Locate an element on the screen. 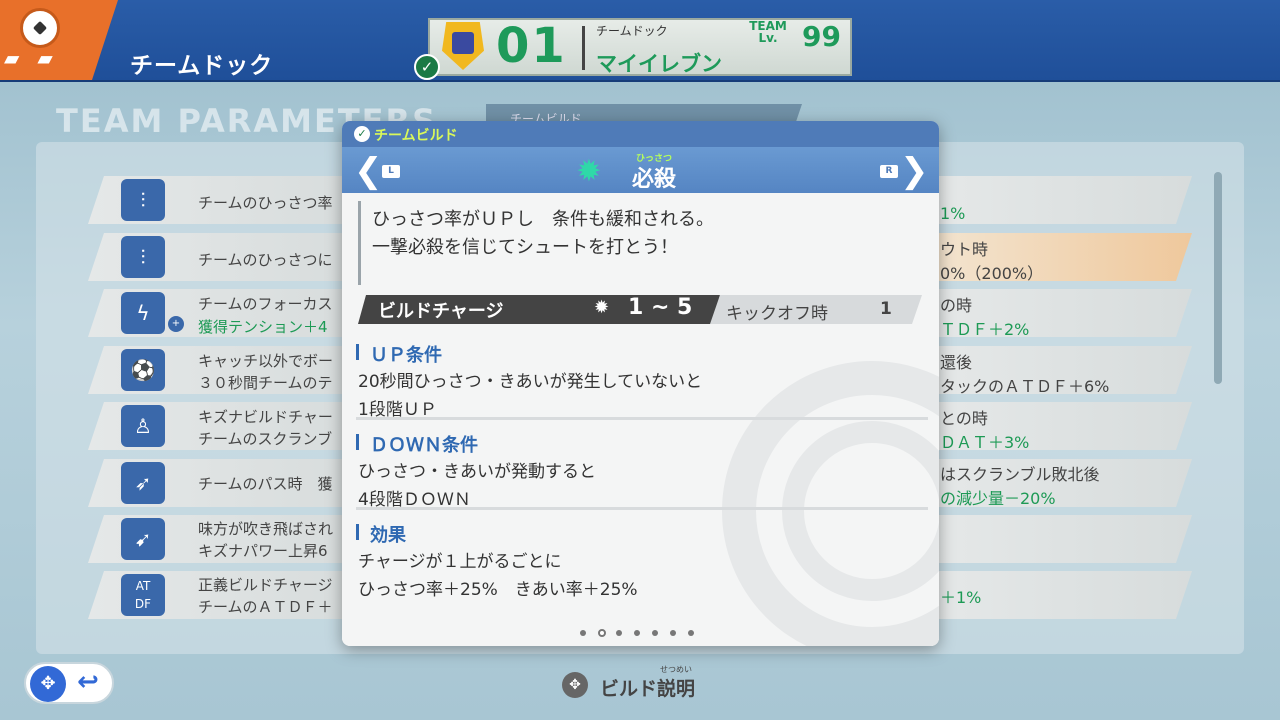 This screenshot has width=1280, height=720. parameter-text: チームのひっさつ率 is located at coordinates (265, 203).